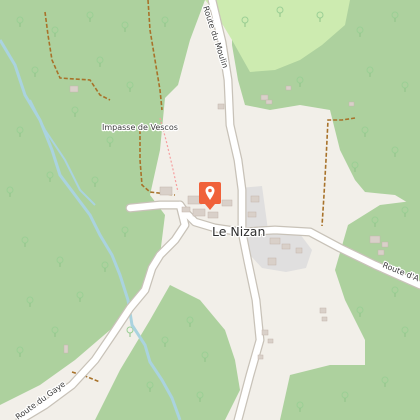  Describe the element at coordinates (155, 206) in the screenshot. I see `road-impasse-de-vescos` at that location.